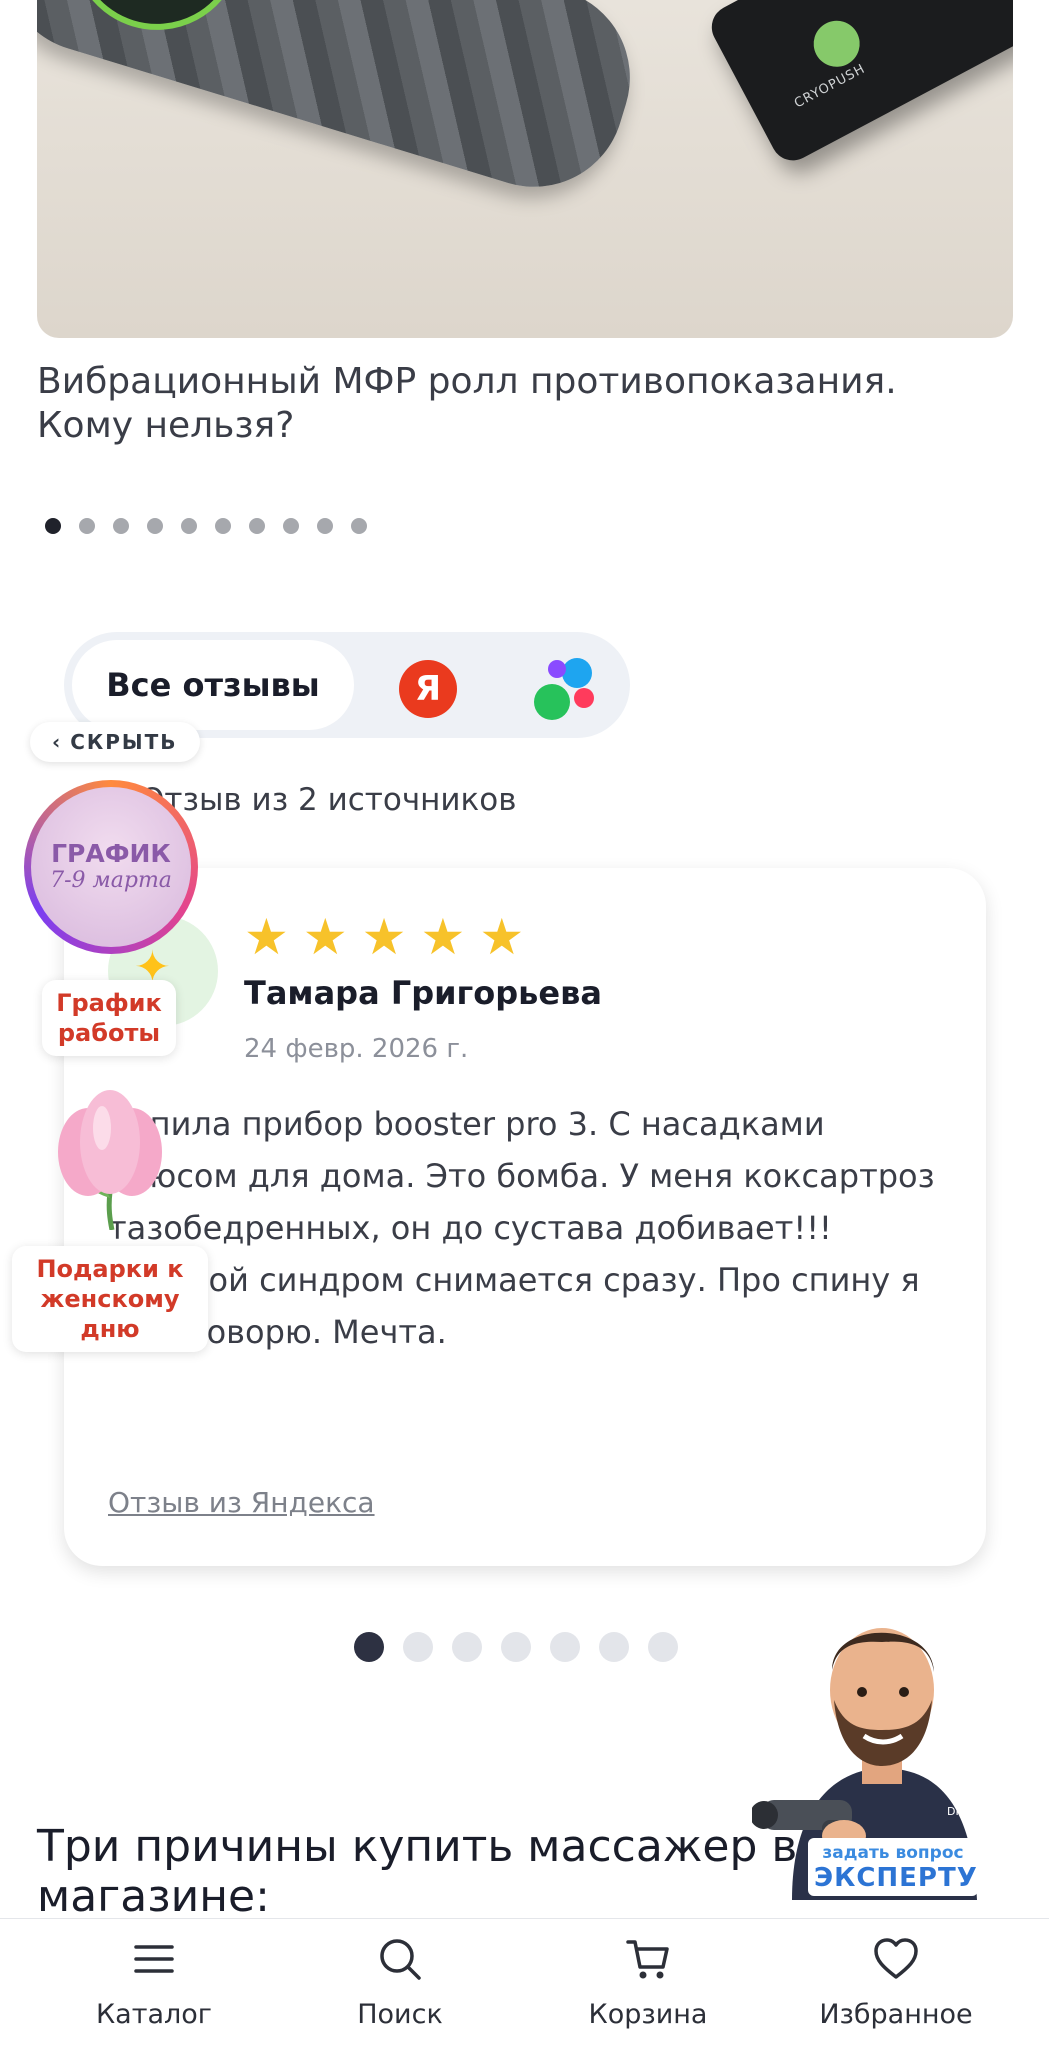 Image resolution: width=1049 pixels, height=2048 pixels. What do you see at coordinates (206, 526) in the screenshot?
I see `article-carousel-pagination` at bounding box center [206, 526].